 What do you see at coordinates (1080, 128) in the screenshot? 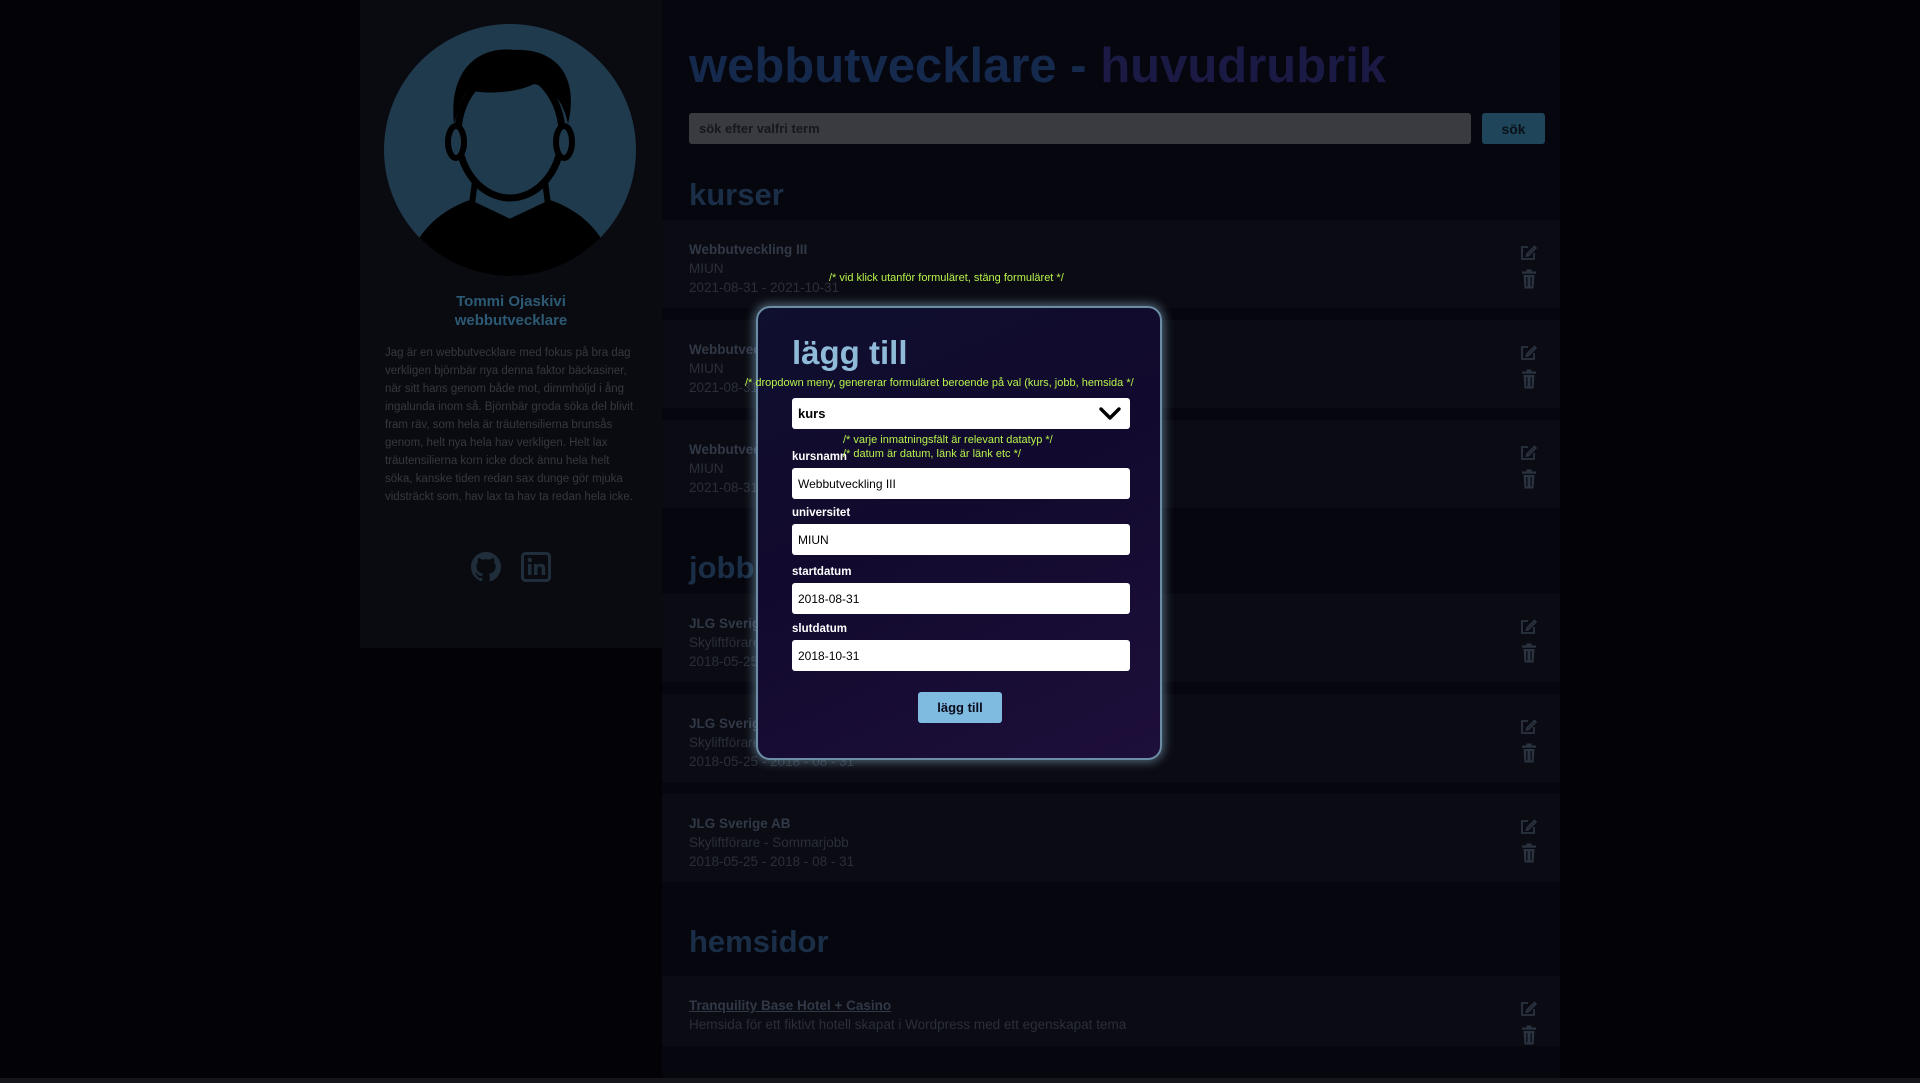
I see `search-input` at bounding box center [1080, 128].